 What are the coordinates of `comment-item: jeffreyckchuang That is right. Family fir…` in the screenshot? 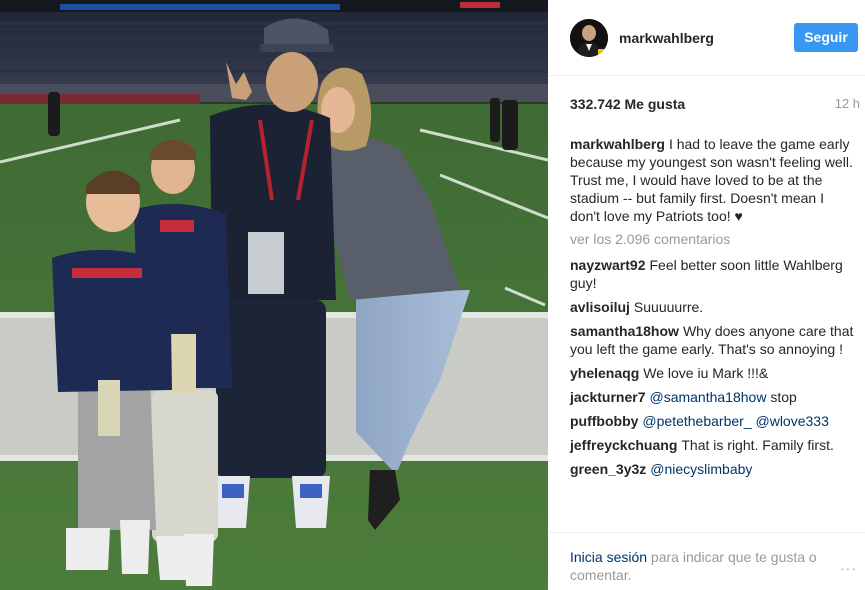 It's located at (712, 445).